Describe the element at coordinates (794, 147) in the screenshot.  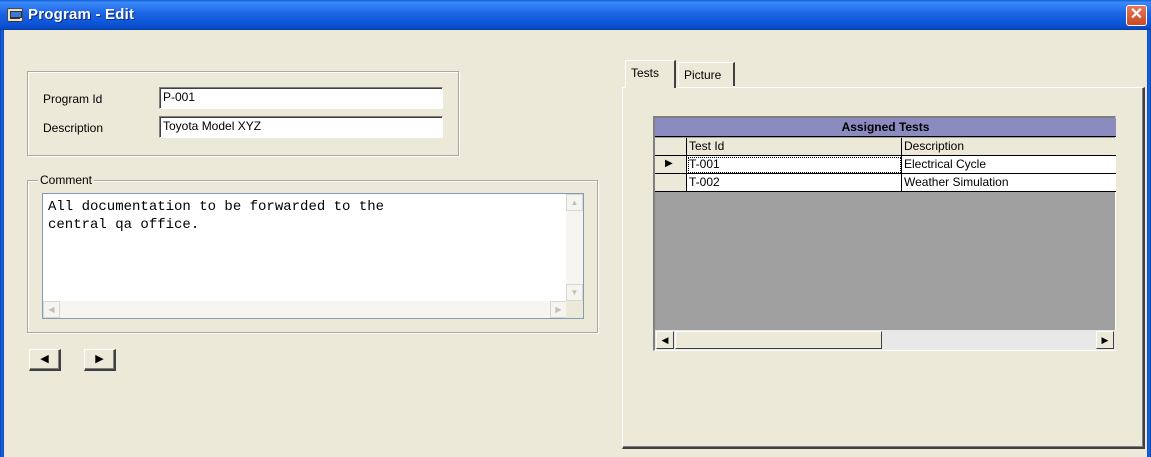
I see `grid-header-test-id: Test Id` at that location.